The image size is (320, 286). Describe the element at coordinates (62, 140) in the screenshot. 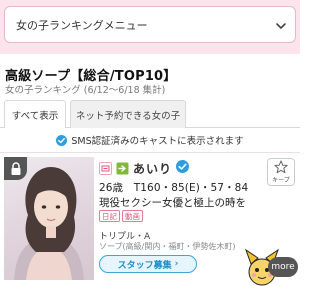

I see `check-circle-icon` at that location.